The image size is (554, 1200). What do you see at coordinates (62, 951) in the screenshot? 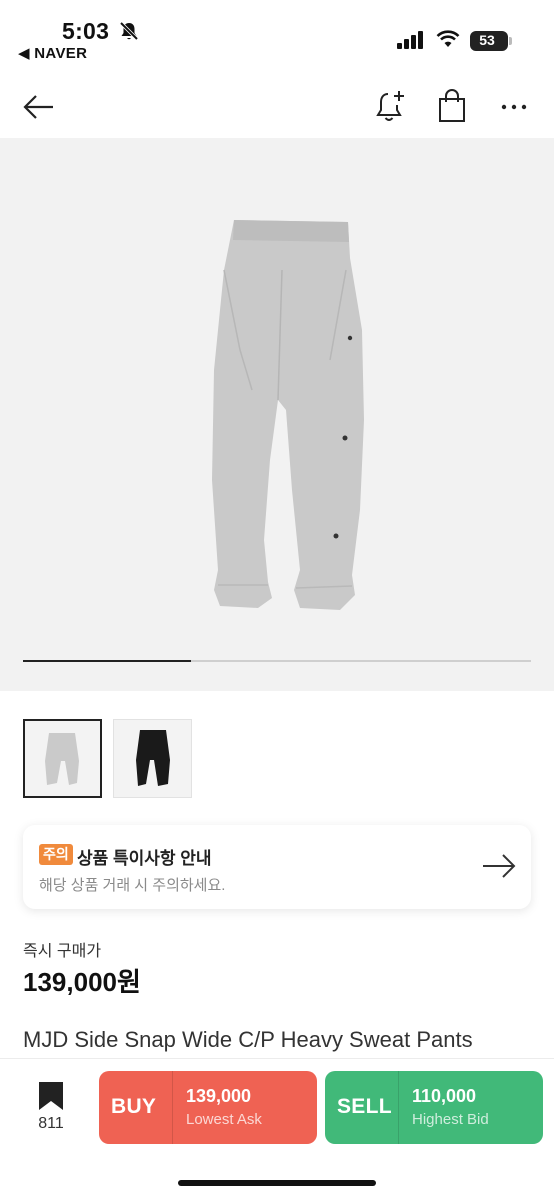
I see `instant-buy-label: 즉시 구매가` at bounding box center [62, 951].